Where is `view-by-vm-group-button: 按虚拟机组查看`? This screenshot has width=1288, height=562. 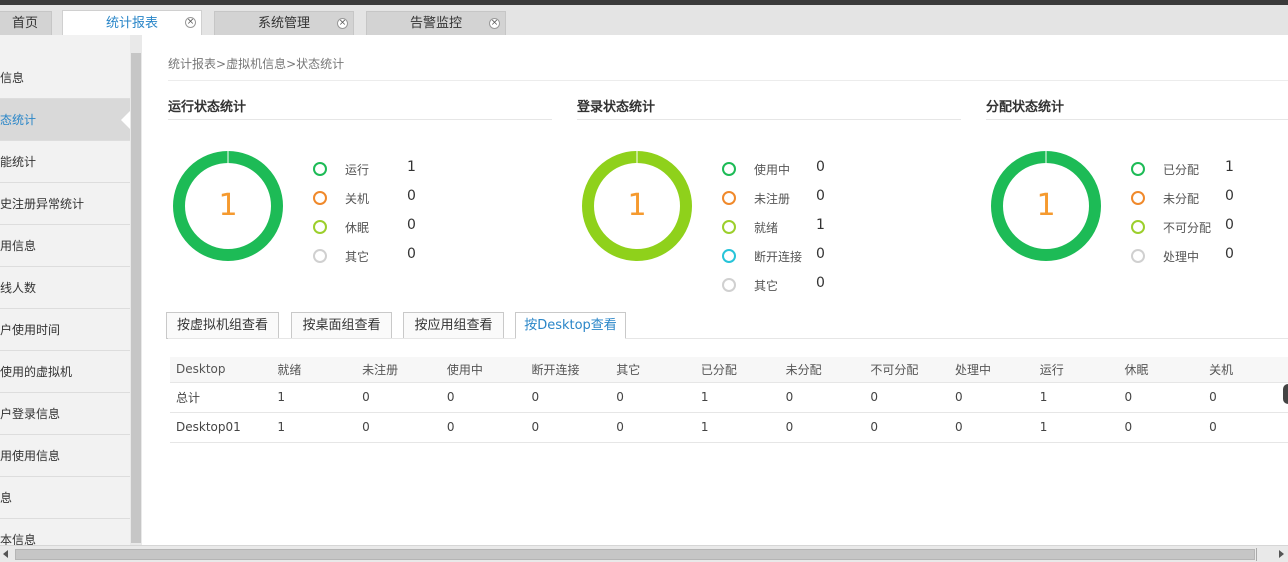 view-by-vm-group-button: 按虚拟机组查看 is located at coordinates (222, 325).